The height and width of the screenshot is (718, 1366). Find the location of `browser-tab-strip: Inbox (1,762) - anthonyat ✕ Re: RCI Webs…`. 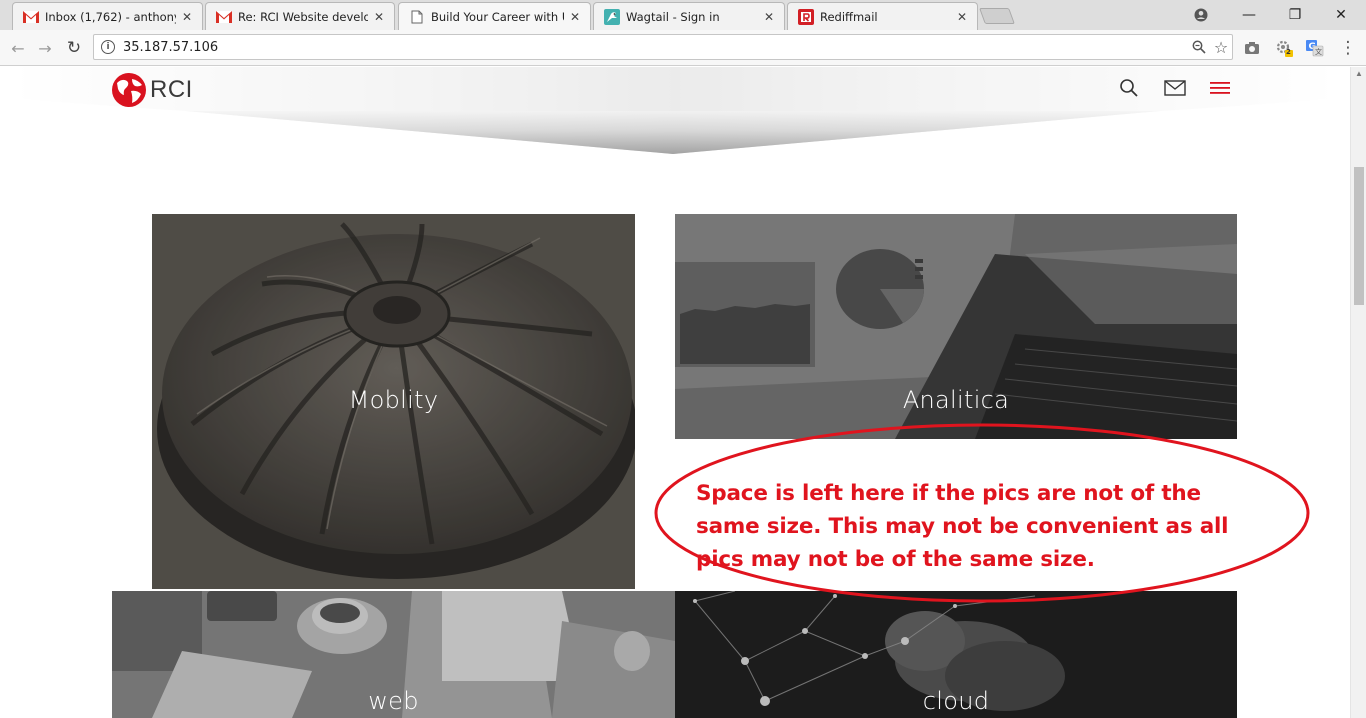

browser-tab-strip: Inbox (1,762) - anthonyat ✕ Re: RCI Webs… is located at coordinates (683, 15).